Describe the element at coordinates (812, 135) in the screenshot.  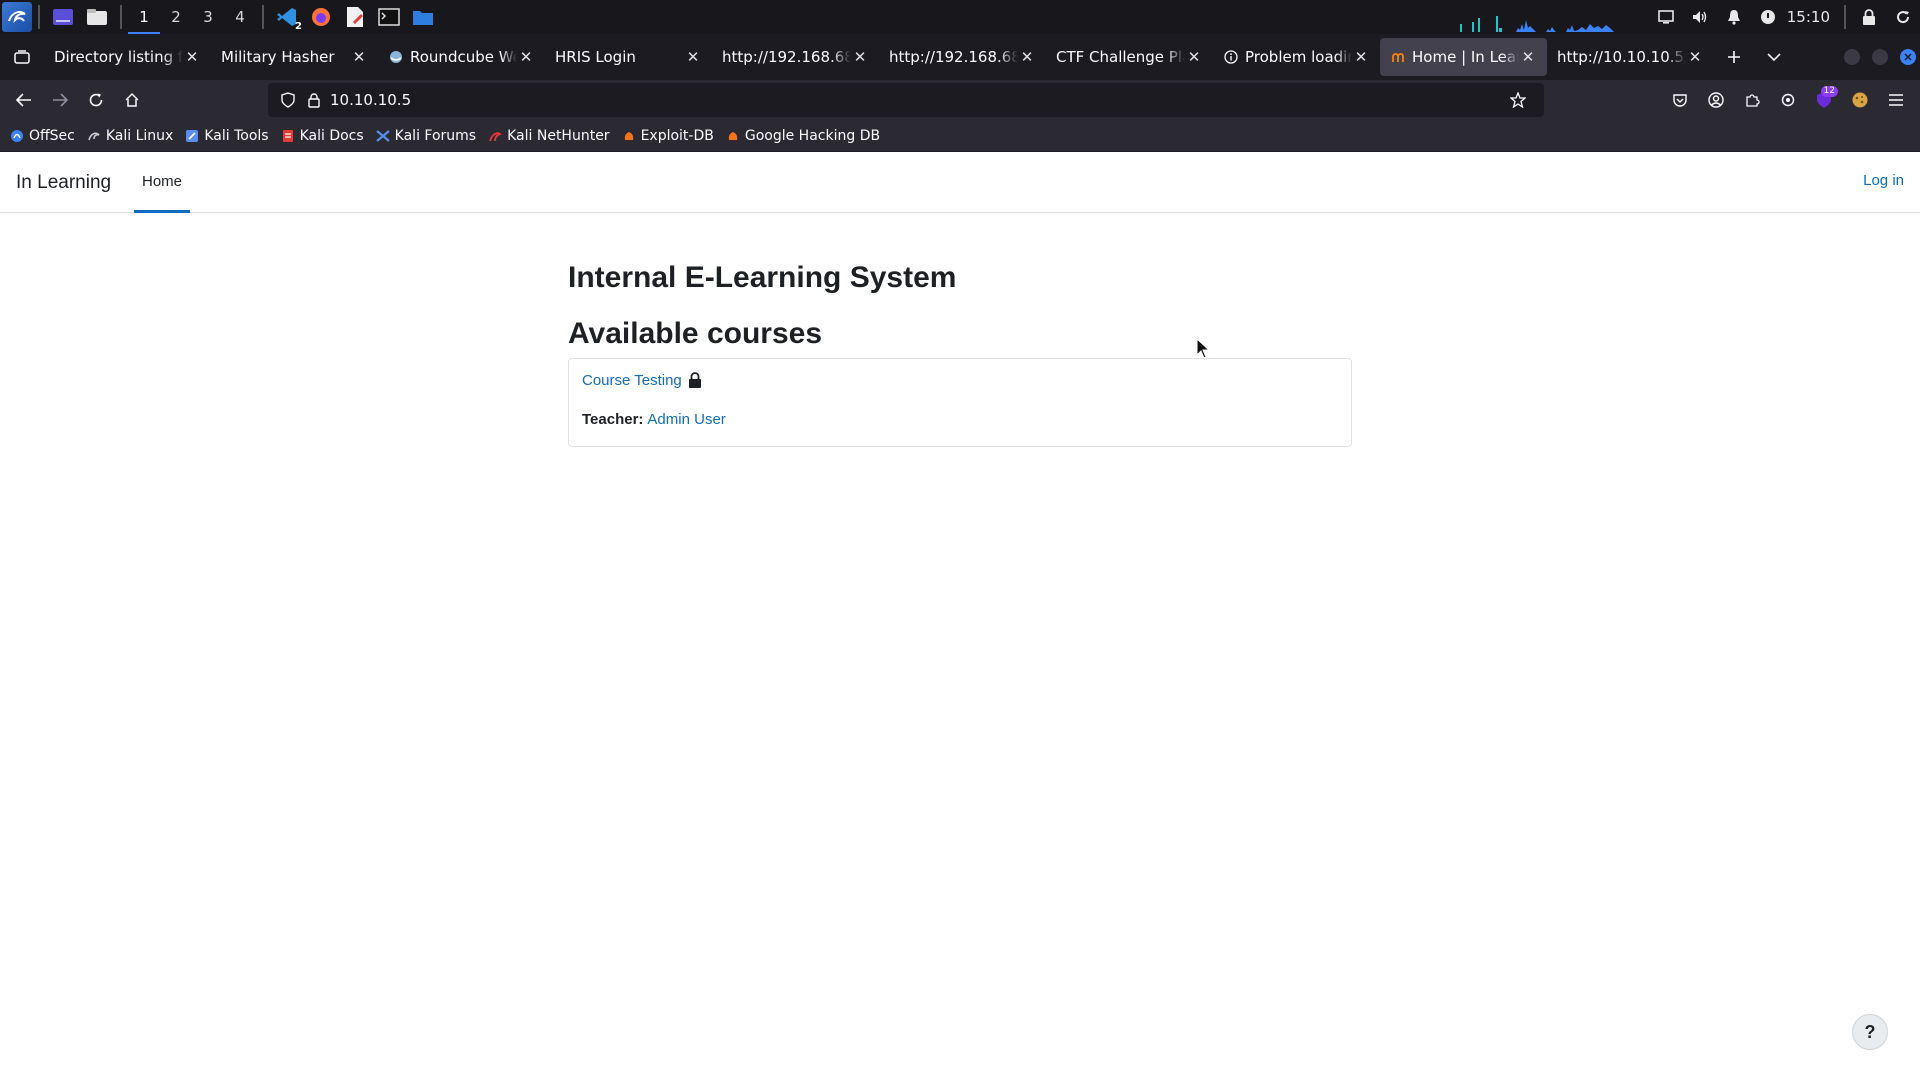
I see `bookmark-label: Google Hacking DB` at that location.